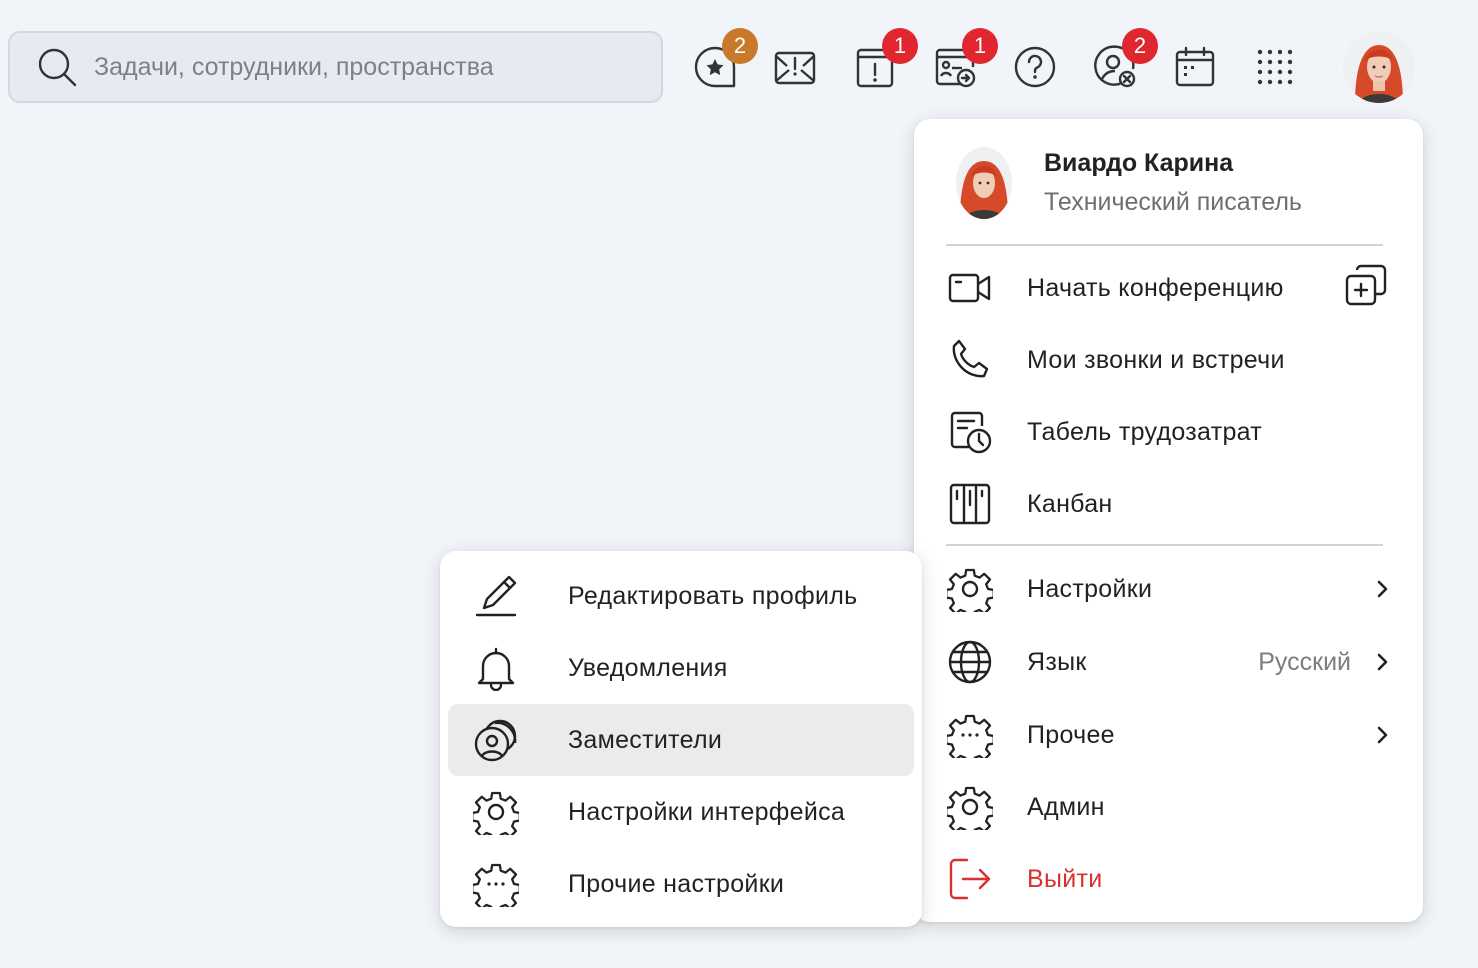  Describe the element at coordinates (1168, 735) in the screenshot. I see `menu-item-other: Прочее` at that location.